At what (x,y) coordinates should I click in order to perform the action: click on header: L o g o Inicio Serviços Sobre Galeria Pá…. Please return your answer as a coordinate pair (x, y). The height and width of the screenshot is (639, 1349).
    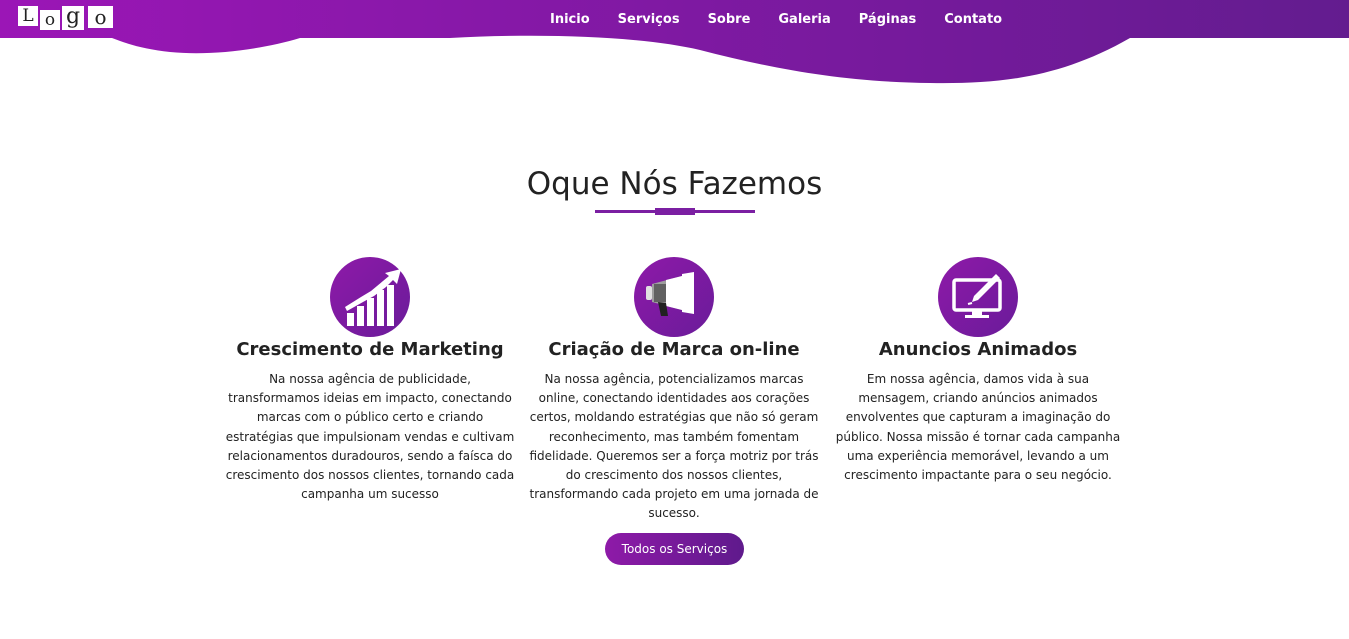
    Looking at the image, I should click on (674, 45).